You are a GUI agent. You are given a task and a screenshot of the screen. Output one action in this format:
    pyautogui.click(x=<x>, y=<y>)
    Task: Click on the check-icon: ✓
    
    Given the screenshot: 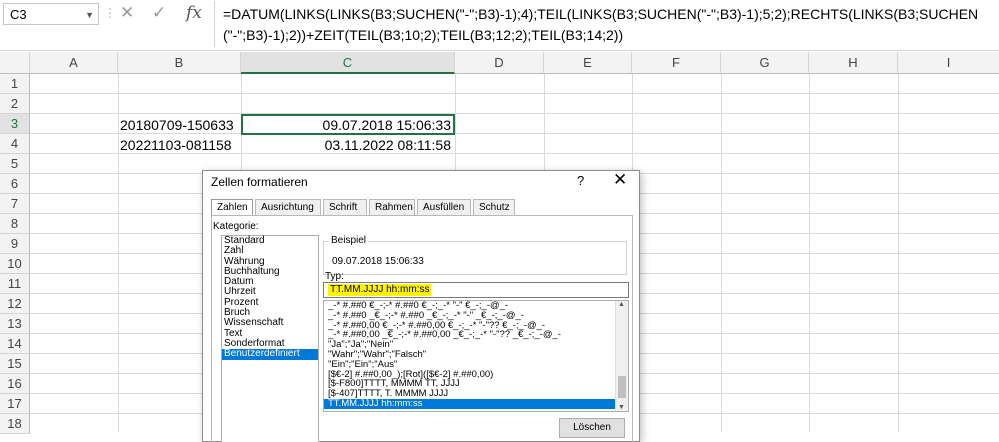 What is the action you would take?
    pyautogui.click(x=159, y=13)
    